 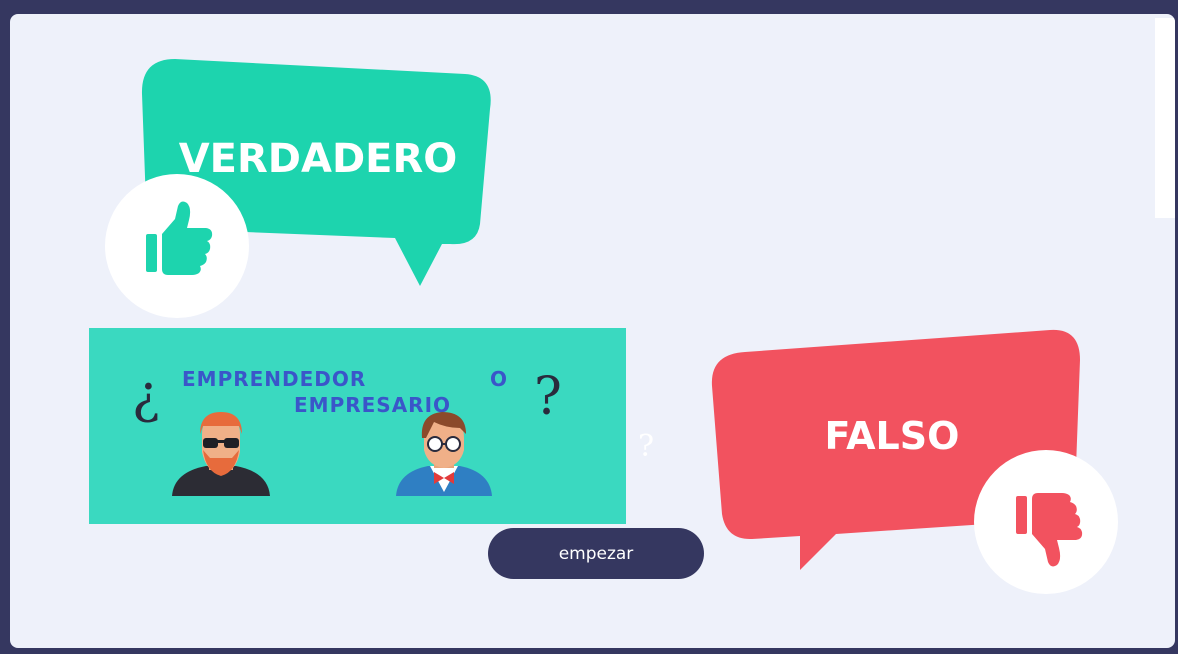 What do you see at coordinates (372, 405) in the screenshot?
I see `banner-word-empresario: EMPRESARIO` at bounding box center [372, 405].